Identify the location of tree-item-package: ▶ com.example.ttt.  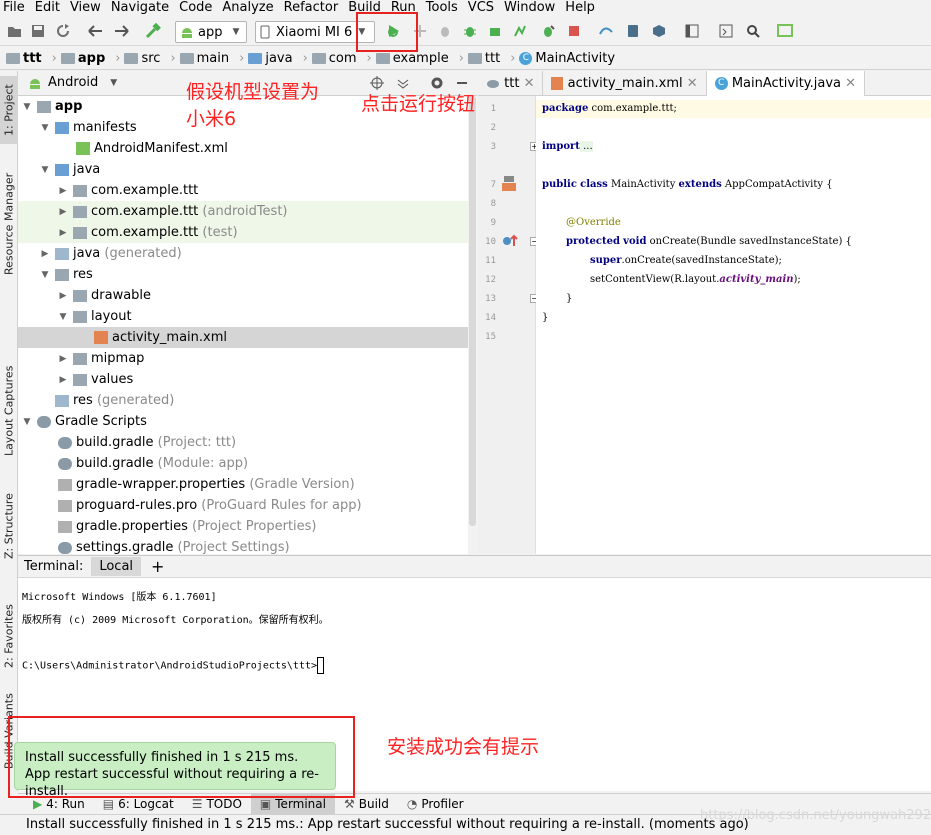
(243, 190).